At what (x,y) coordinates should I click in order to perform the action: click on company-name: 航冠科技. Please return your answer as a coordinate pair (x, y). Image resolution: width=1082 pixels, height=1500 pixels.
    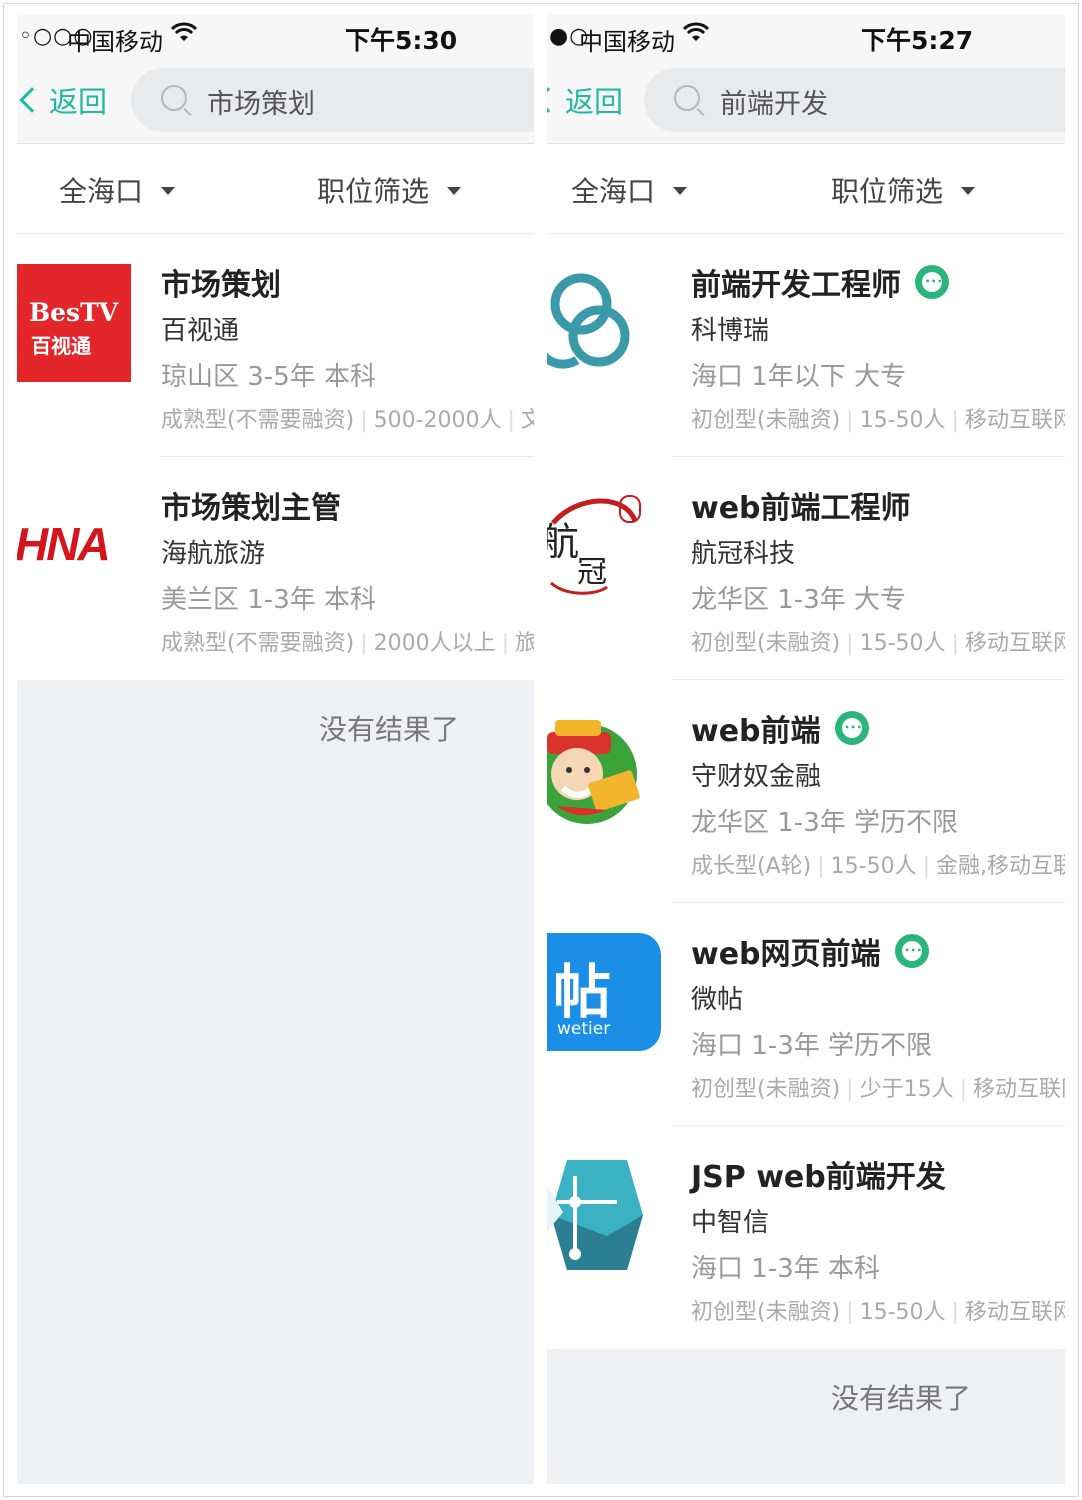
    Looking at the image, I should click on (743, 554).